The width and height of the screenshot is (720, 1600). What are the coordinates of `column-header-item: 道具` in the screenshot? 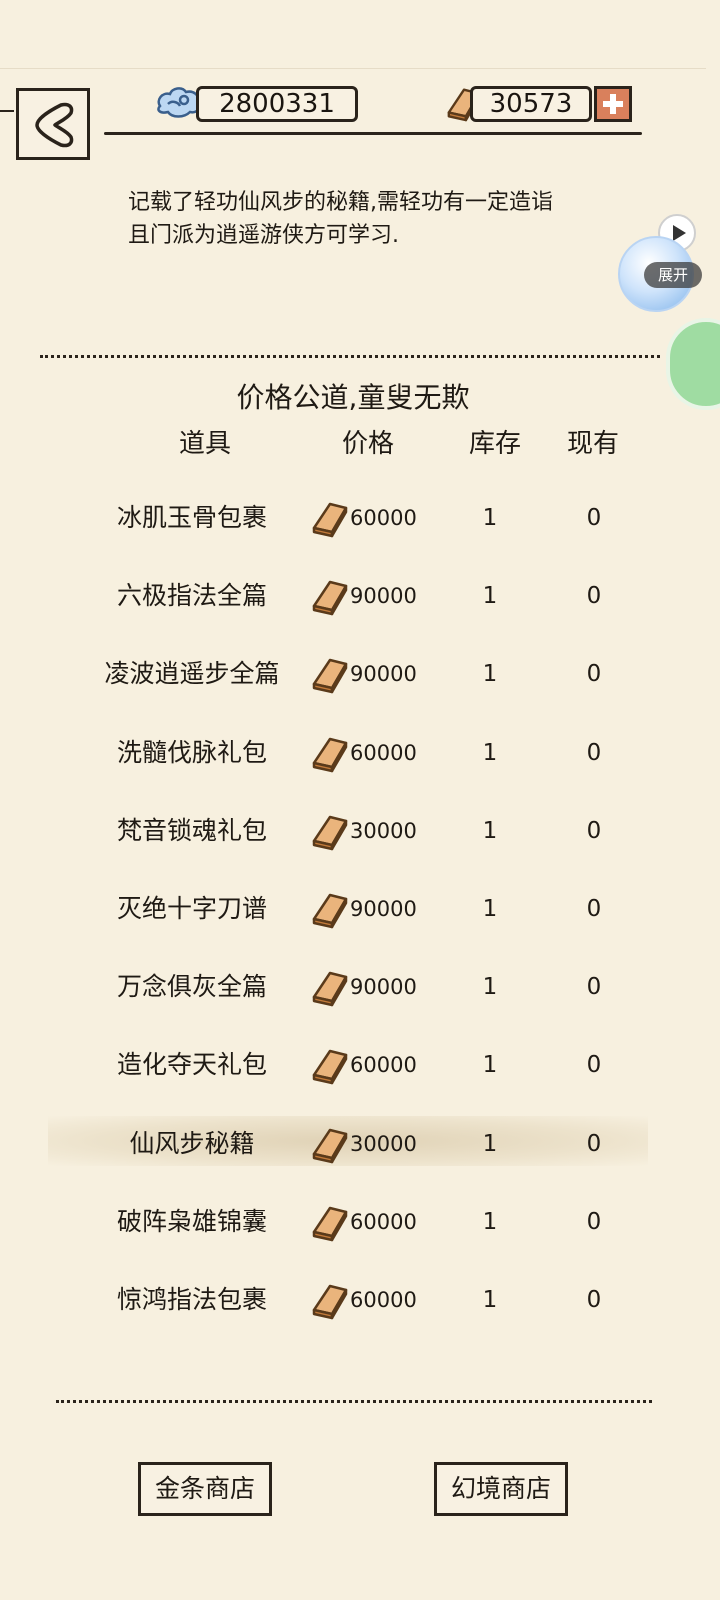 It's located at (204, 444).